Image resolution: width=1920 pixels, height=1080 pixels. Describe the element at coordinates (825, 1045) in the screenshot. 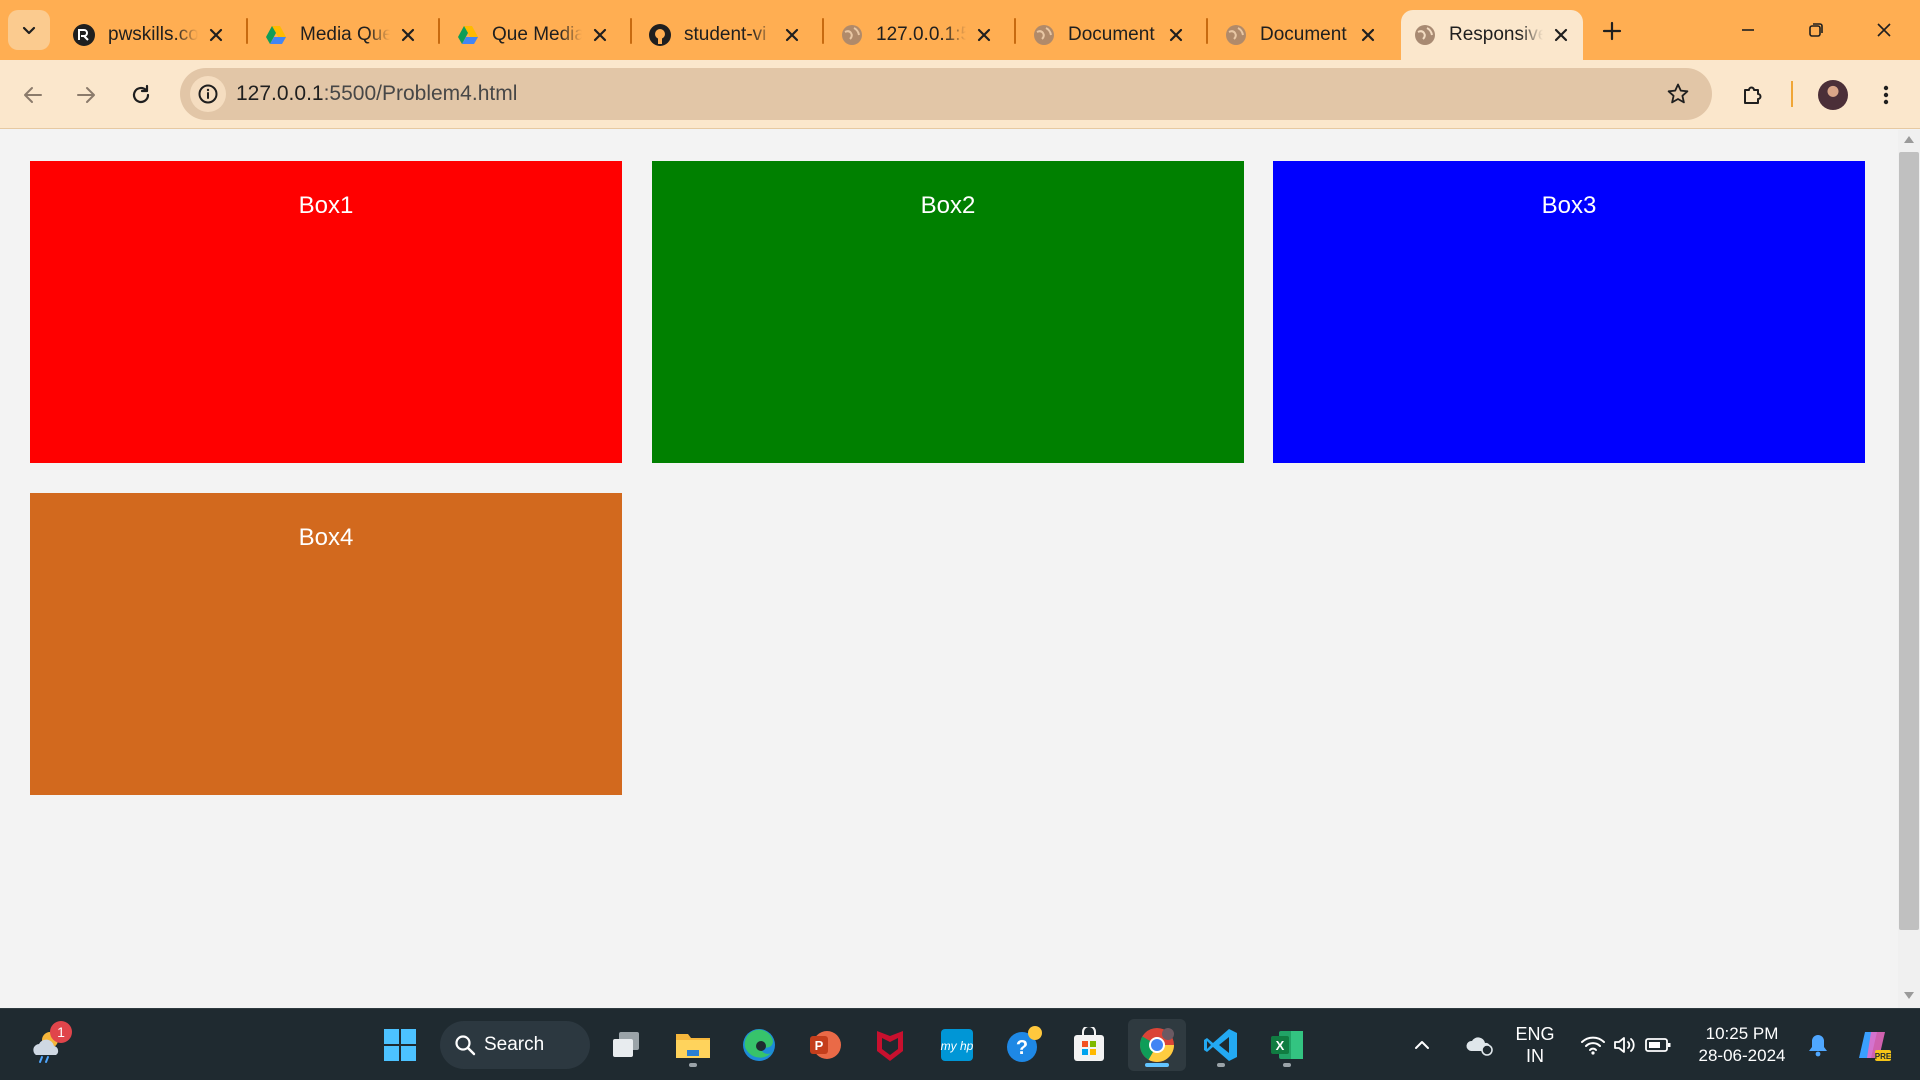

I see `powerpoint-button: P` at that location.